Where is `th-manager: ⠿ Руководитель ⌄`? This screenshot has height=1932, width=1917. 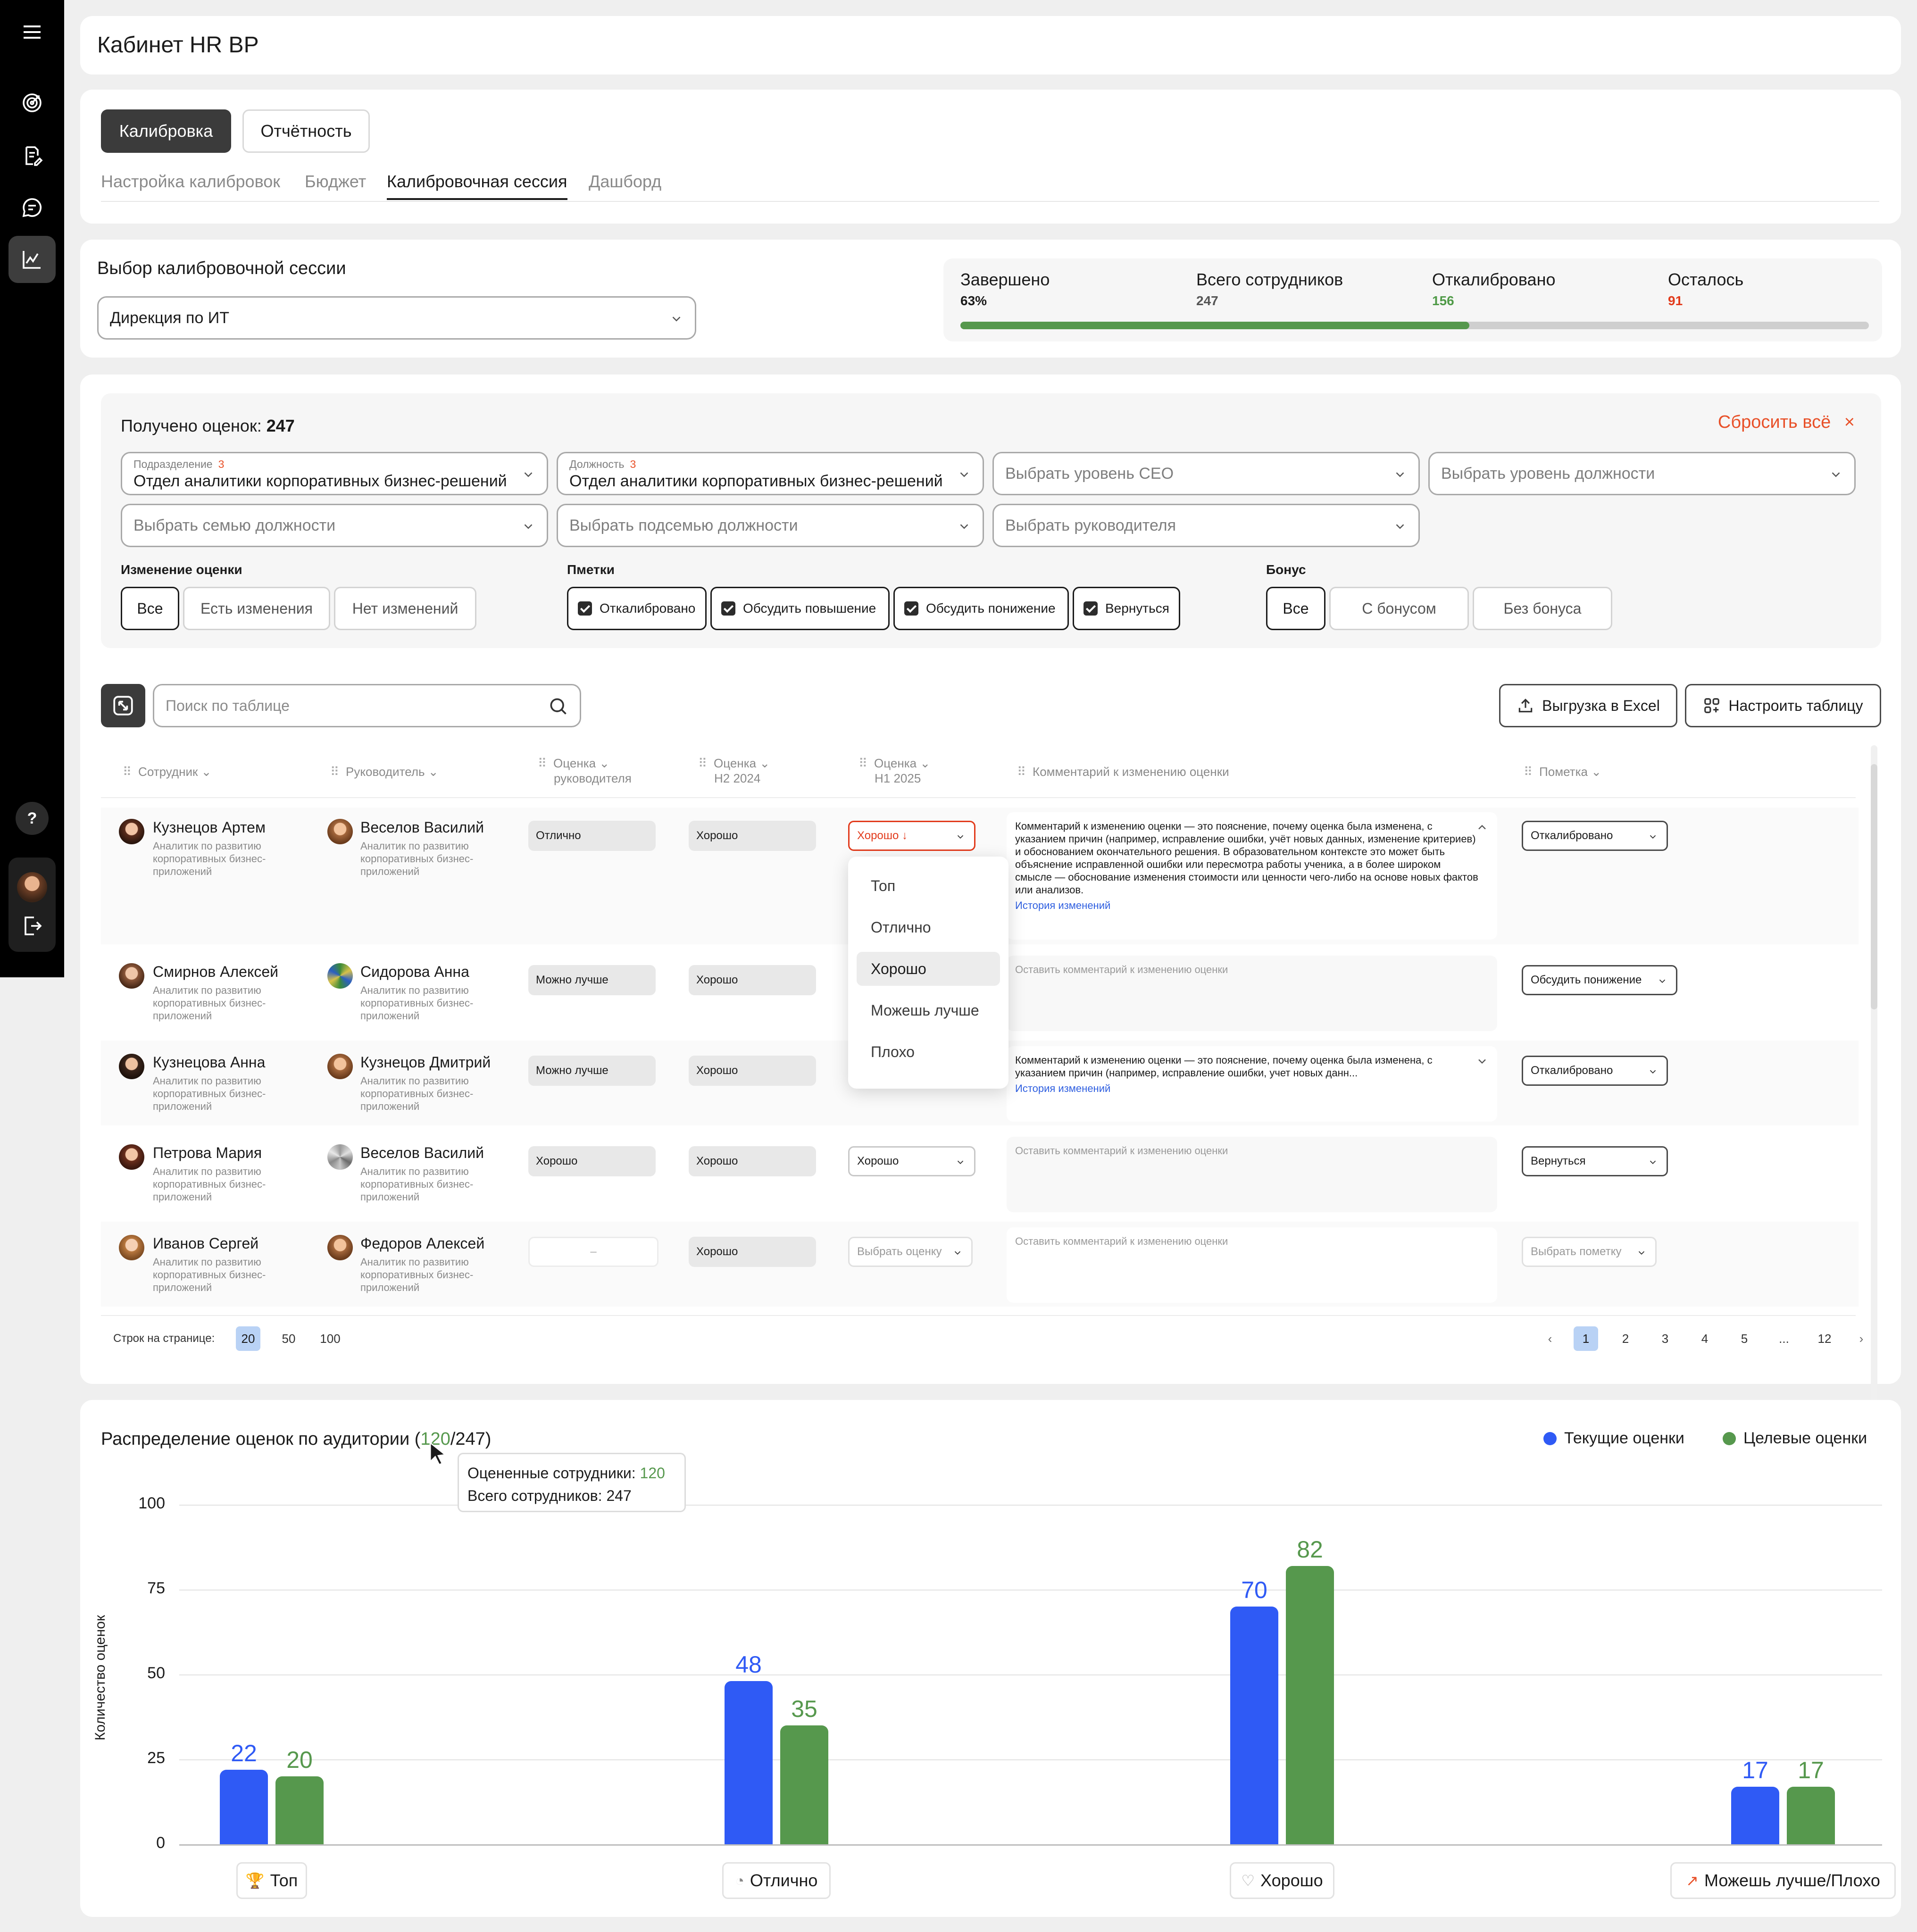
th-manager: ⠿ Руководитель ⌄ is located at coordinates (384, 772).